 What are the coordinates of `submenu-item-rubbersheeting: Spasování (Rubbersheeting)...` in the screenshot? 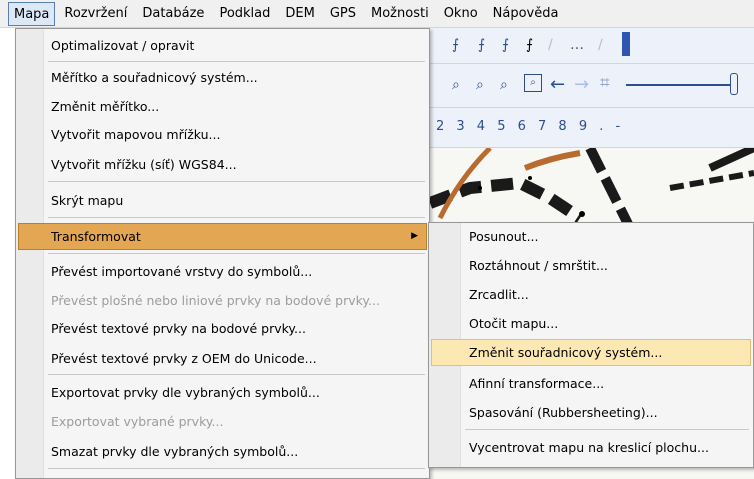 It's located at (591, 412).